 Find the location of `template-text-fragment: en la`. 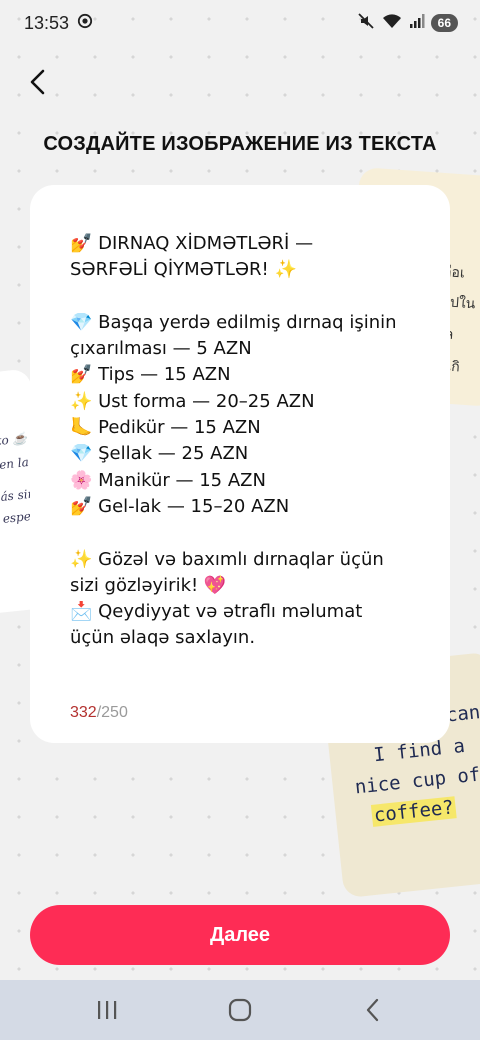

template-text-fragment: en la is located at coordinates (15, 463).